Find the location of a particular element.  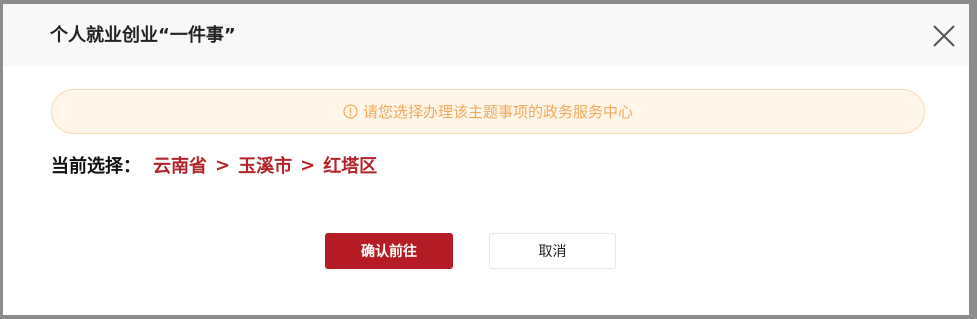

service-center-notice: 请您选择办理该主题事项的政务服务中心 is located at coordinates (488, 111).